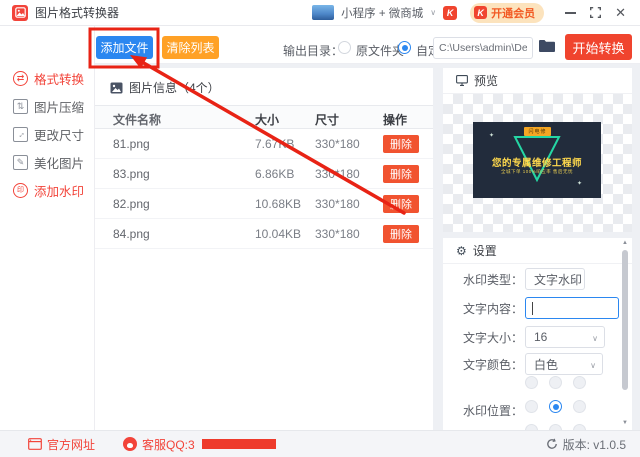 The height and width of the screenshot is (457, 640). I want to click on position-radio-middle-right, so click(579, 406).